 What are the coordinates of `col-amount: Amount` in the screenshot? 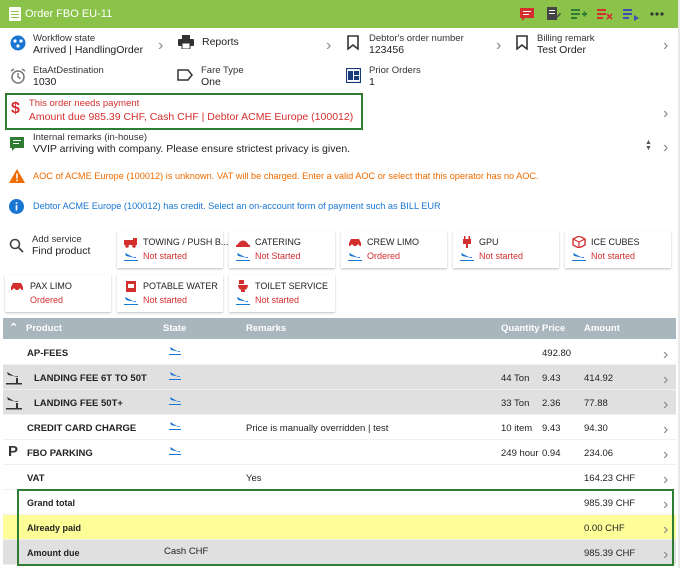 It's located at (602, 328).